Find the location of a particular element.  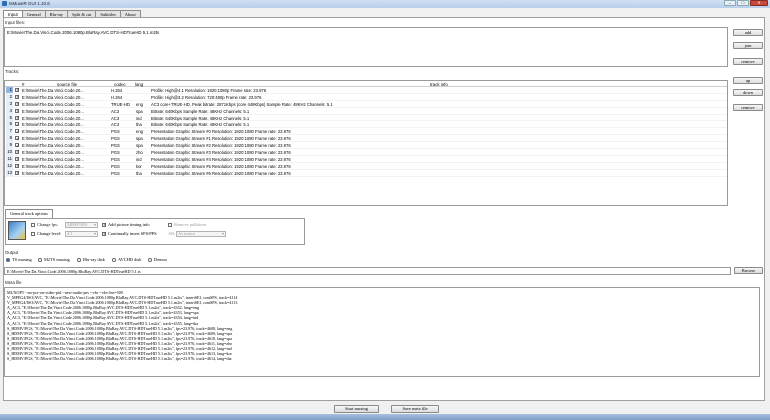

start-muxing-button: Start muxing is located at coordinates (356, 409).